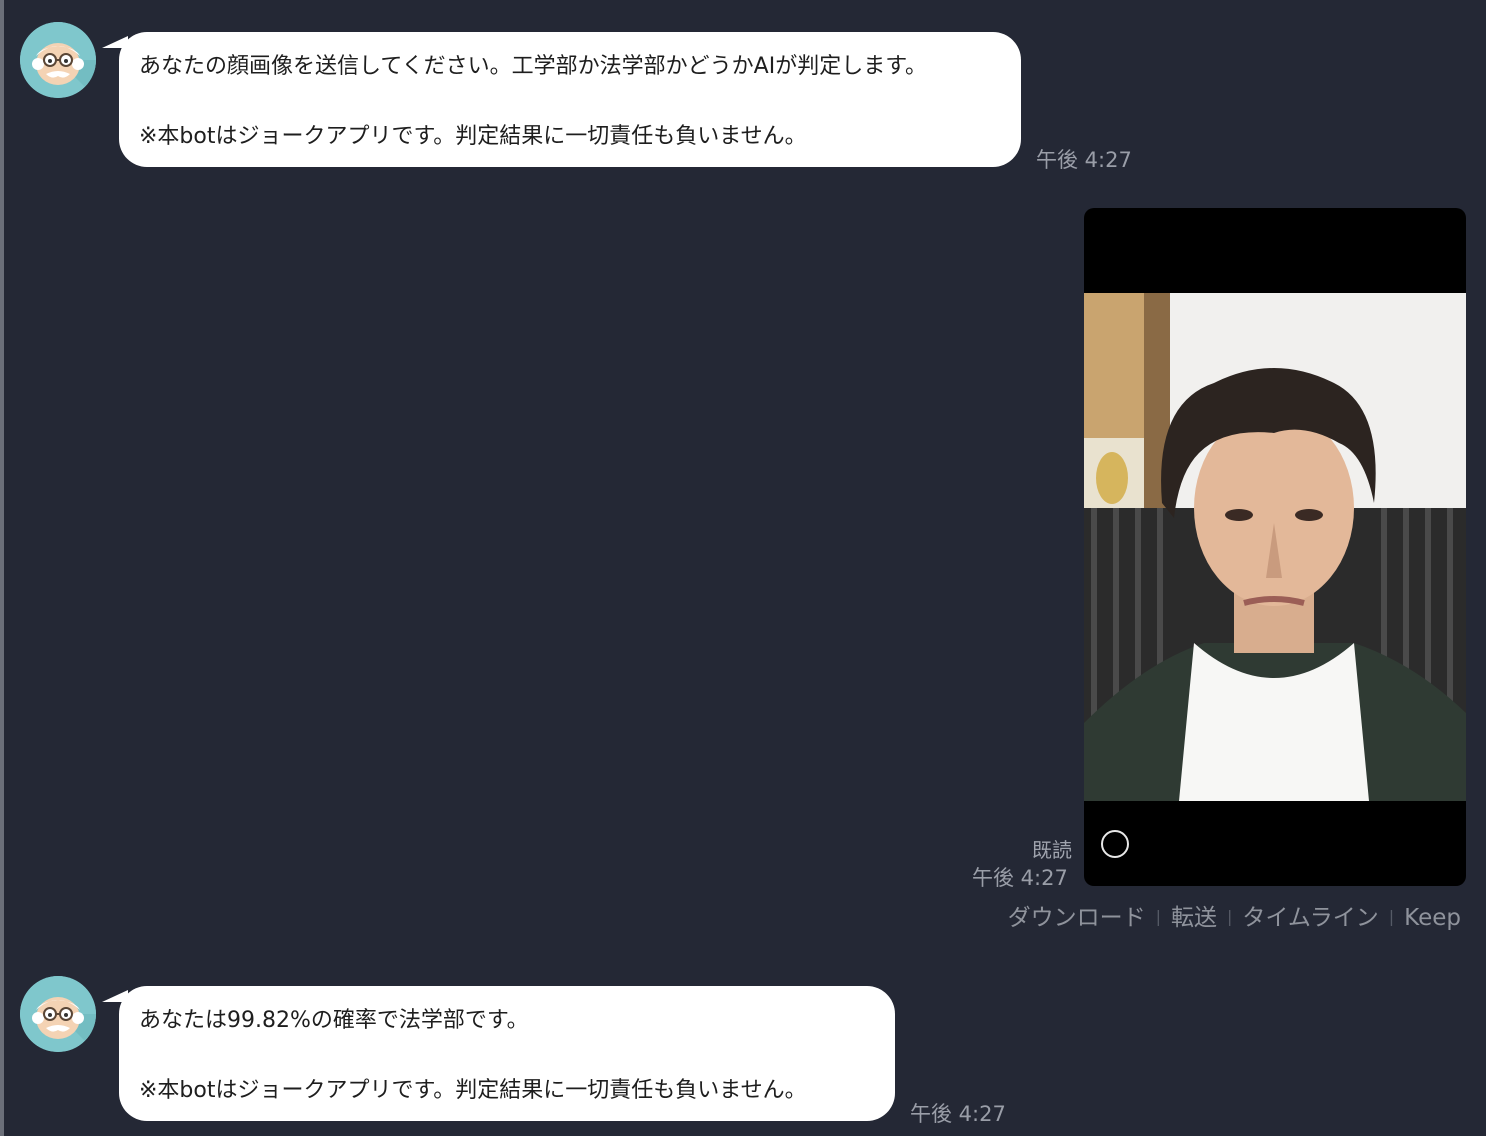 The height and width of the screenshot is (1136, 1486). I want to click on message-text: あなたは99.82%の確率で法学部です。, so click(334, 1020).